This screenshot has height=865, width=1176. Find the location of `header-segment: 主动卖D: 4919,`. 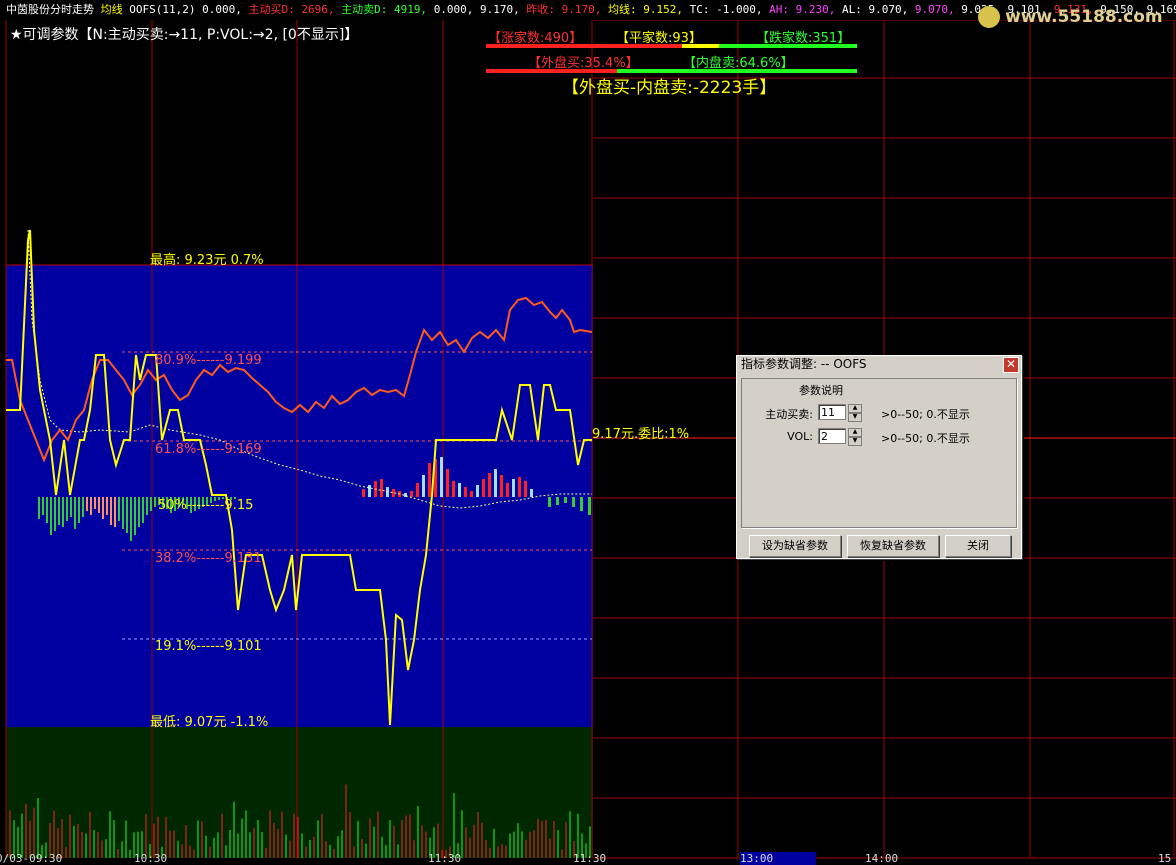

header-segment: 主动卖D: 4919, is located at coordinates (387, 9).